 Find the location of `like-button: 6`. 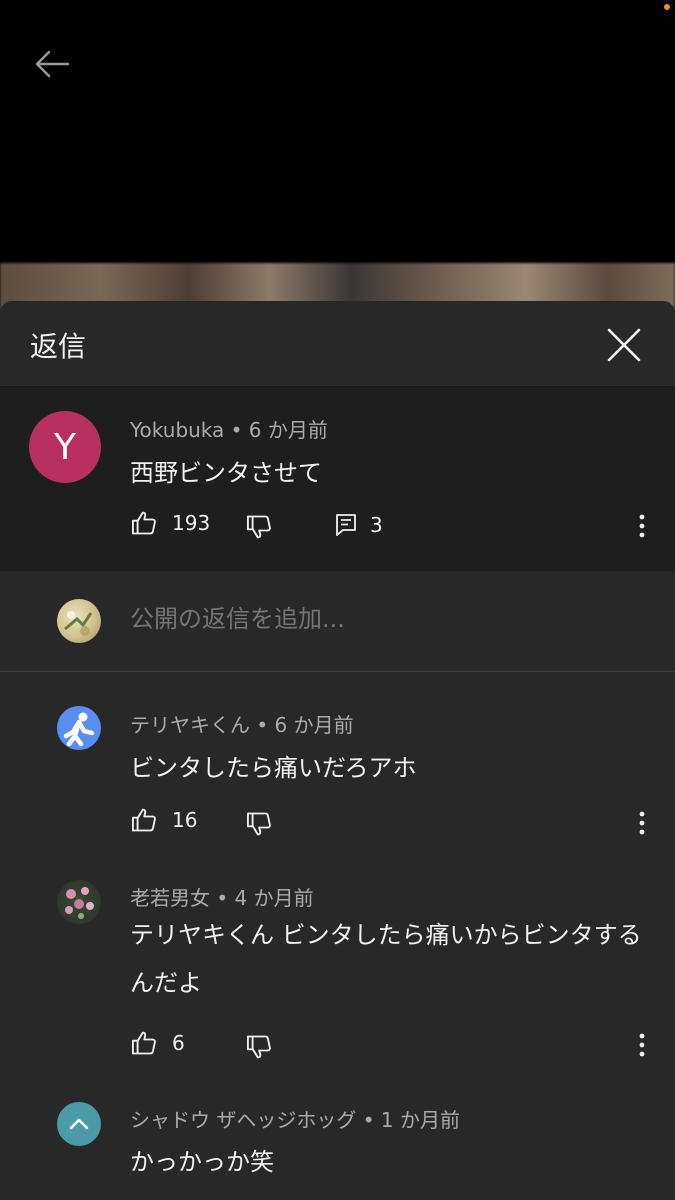

like-button: 6 is located at coordinates (157, 1043).